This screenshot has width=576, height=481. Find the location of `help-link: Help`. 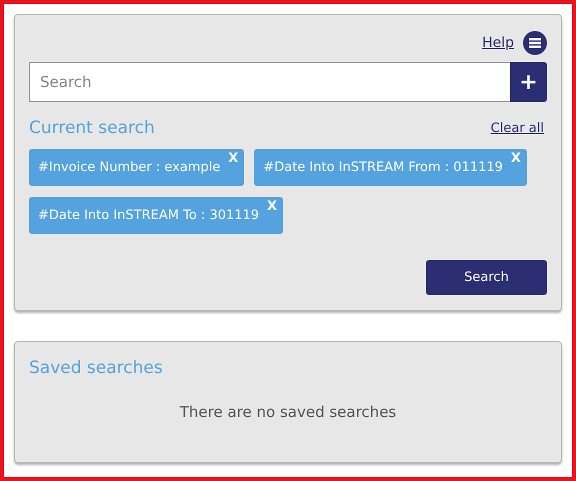

help-link: Help is located at coordinates (498, 43).